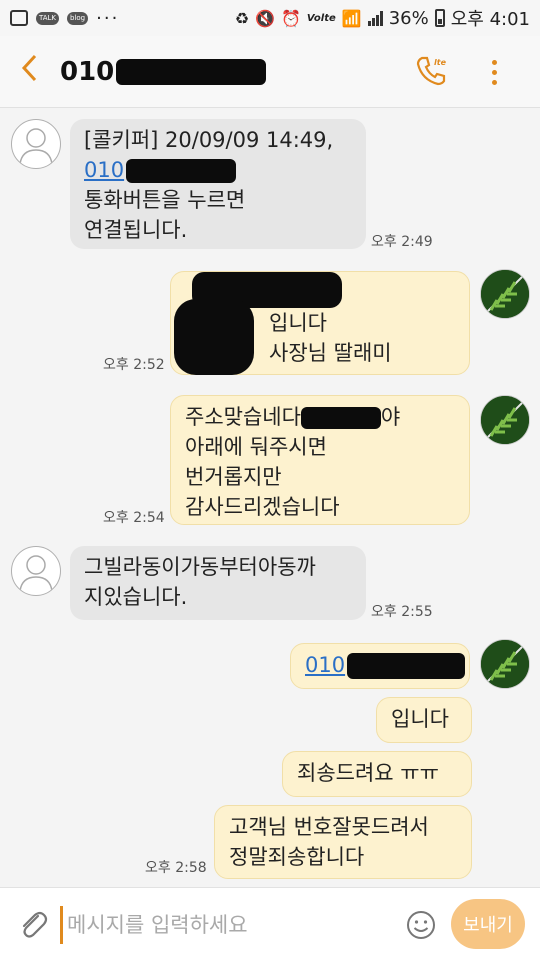 This screenshot has width=540, height=960. I want to click on message-line: 야, so click(390, 417).